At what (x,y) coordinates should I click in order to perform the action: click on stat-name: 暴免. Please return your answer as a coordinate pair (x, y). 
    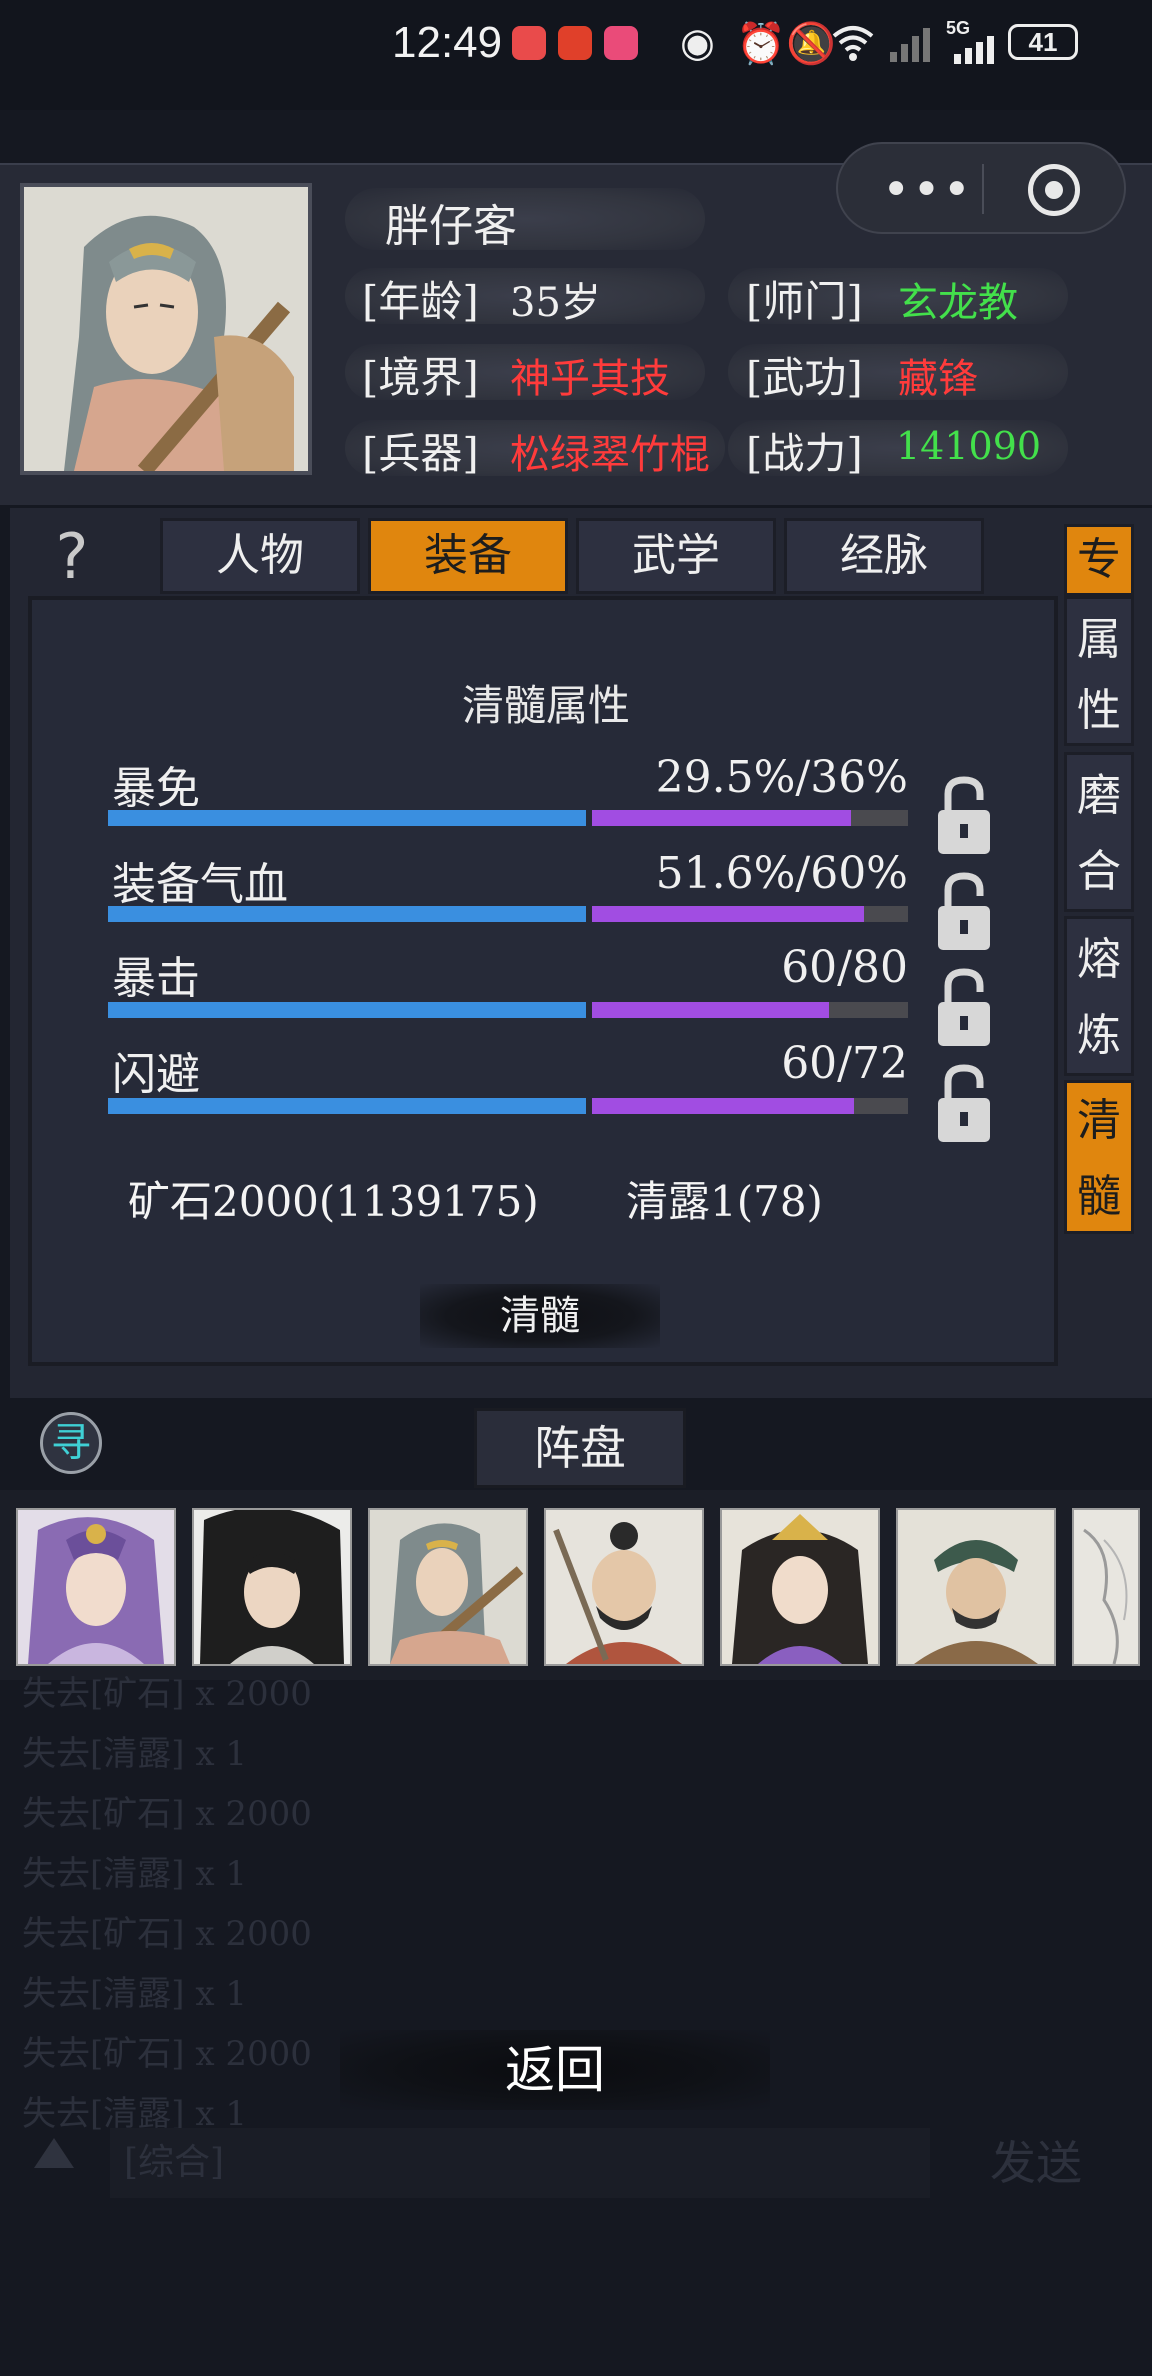
    Looking at the image, I should click on (156, 788).